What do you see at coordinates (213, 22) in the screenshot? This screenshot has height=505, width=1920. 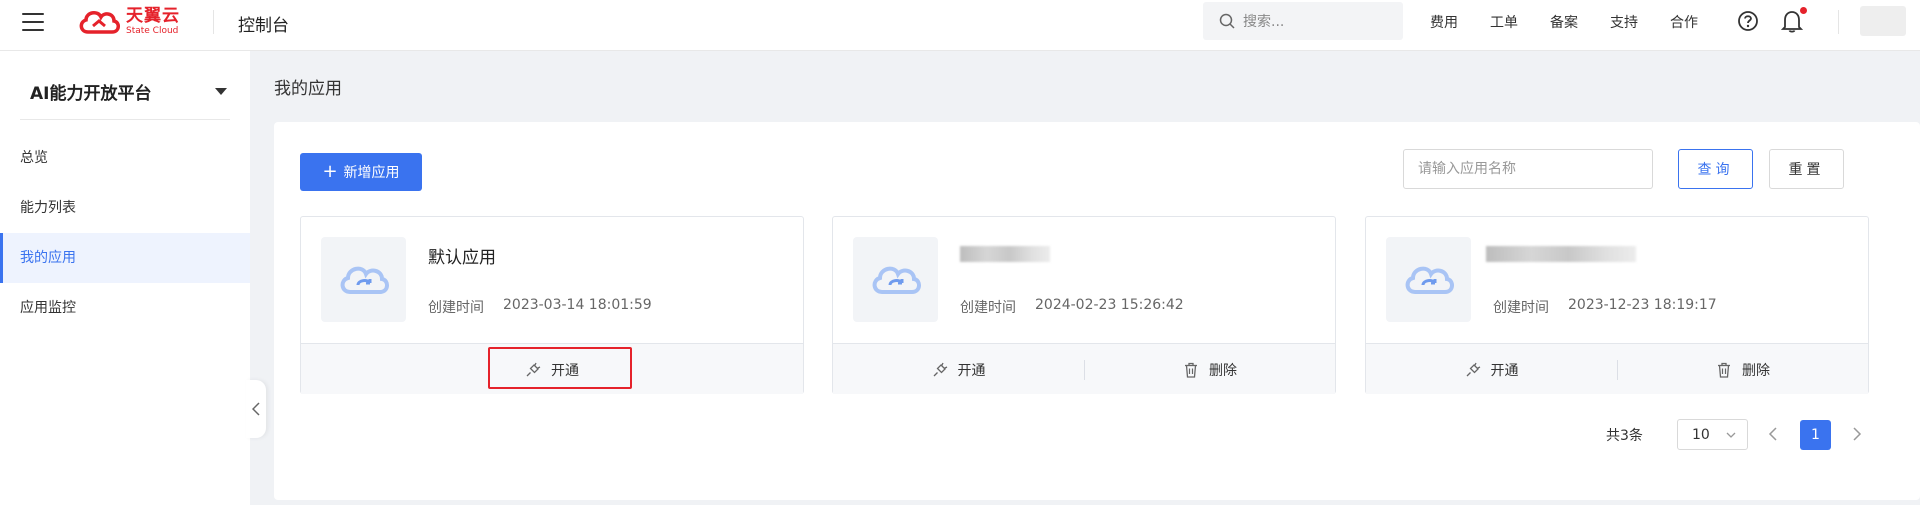 I see `header-divider` at bounding box center [213, 22].